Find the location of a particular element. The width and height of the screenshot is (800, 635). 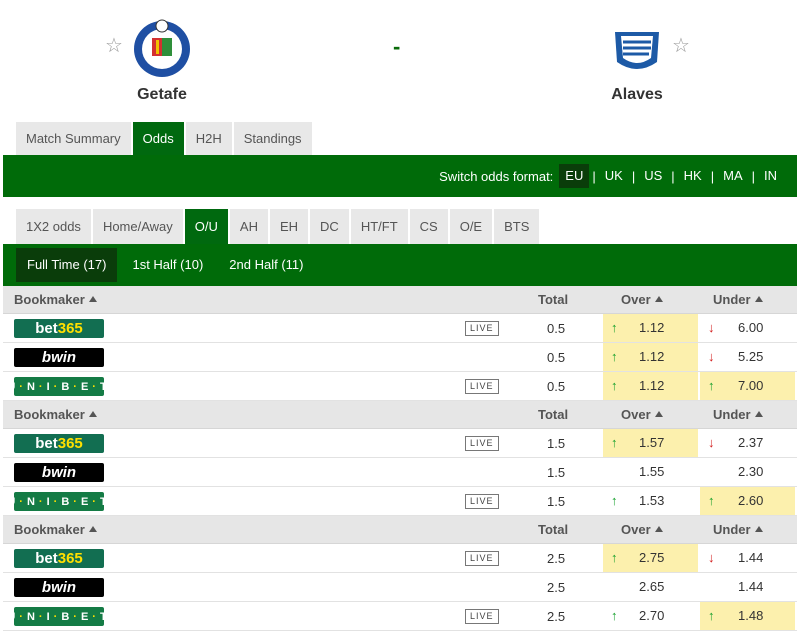

over-odd-cell: ↑ 1.53 is located at coordinates (650, 501).